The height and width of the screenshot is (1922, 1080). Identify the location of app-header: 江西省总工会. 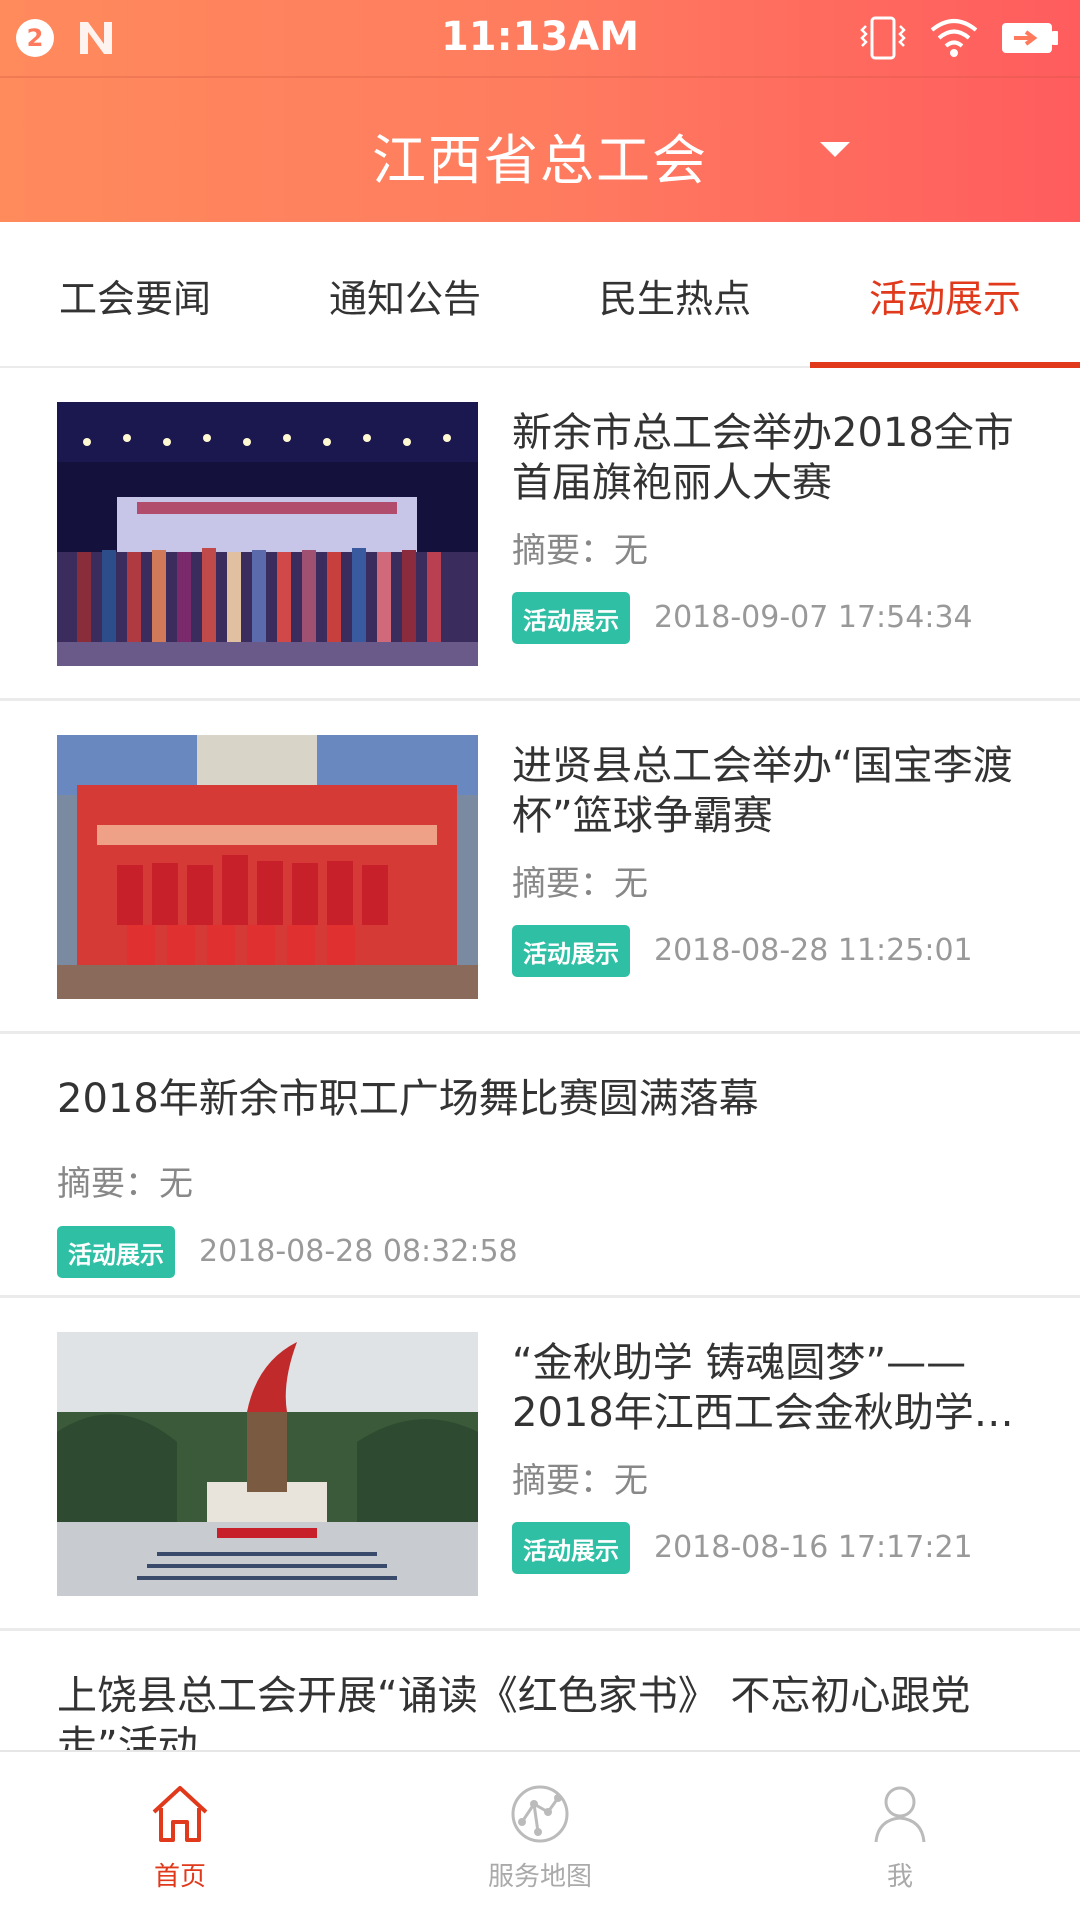
(540, 150).